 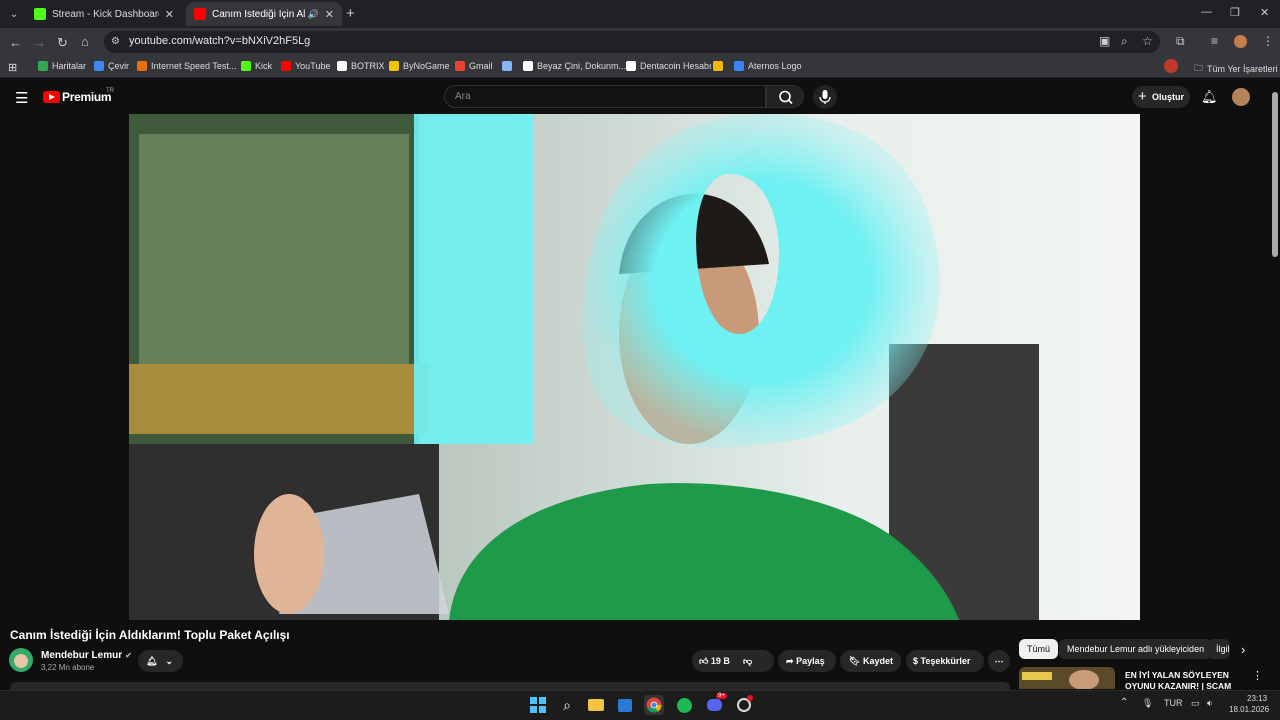 What do you see at coordinates (200, 14) in the screenshot?
I see `youtube-icon` at bounding box center [200, 14].